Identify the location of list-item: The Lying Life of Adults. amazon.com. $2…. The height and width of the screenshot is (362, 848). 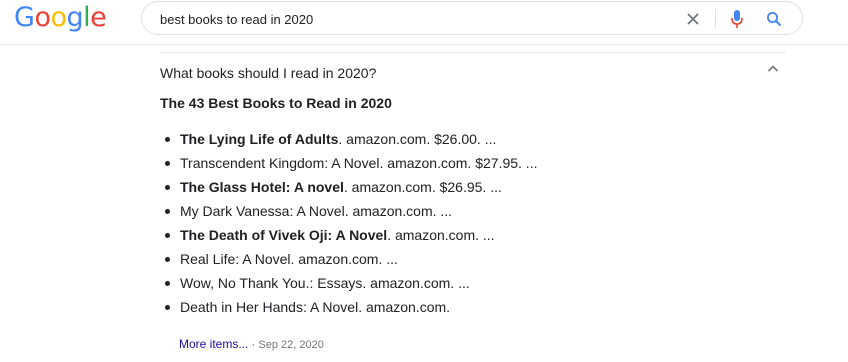
(348, 139).